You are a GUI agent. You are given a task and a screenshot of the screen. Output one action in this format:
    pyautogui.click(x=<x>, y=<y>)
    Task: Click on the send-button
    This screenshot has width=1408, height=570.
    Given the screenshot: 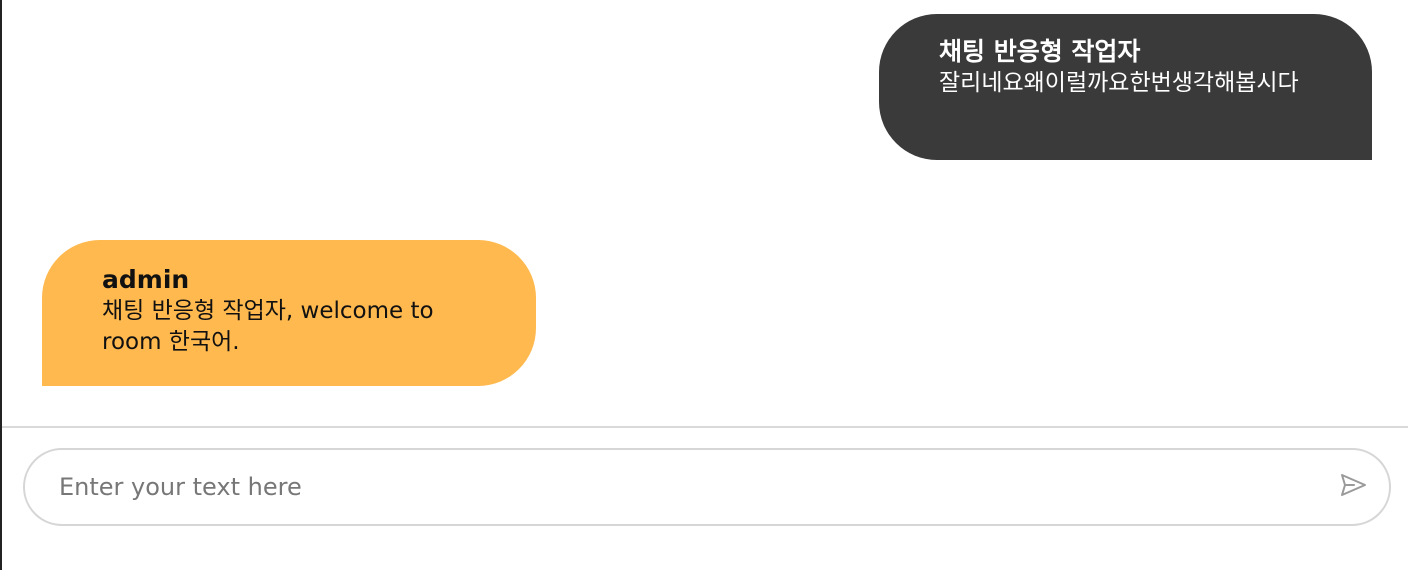 What is the action you would take?
    pyautogui.click(x=1353, y=485)
    